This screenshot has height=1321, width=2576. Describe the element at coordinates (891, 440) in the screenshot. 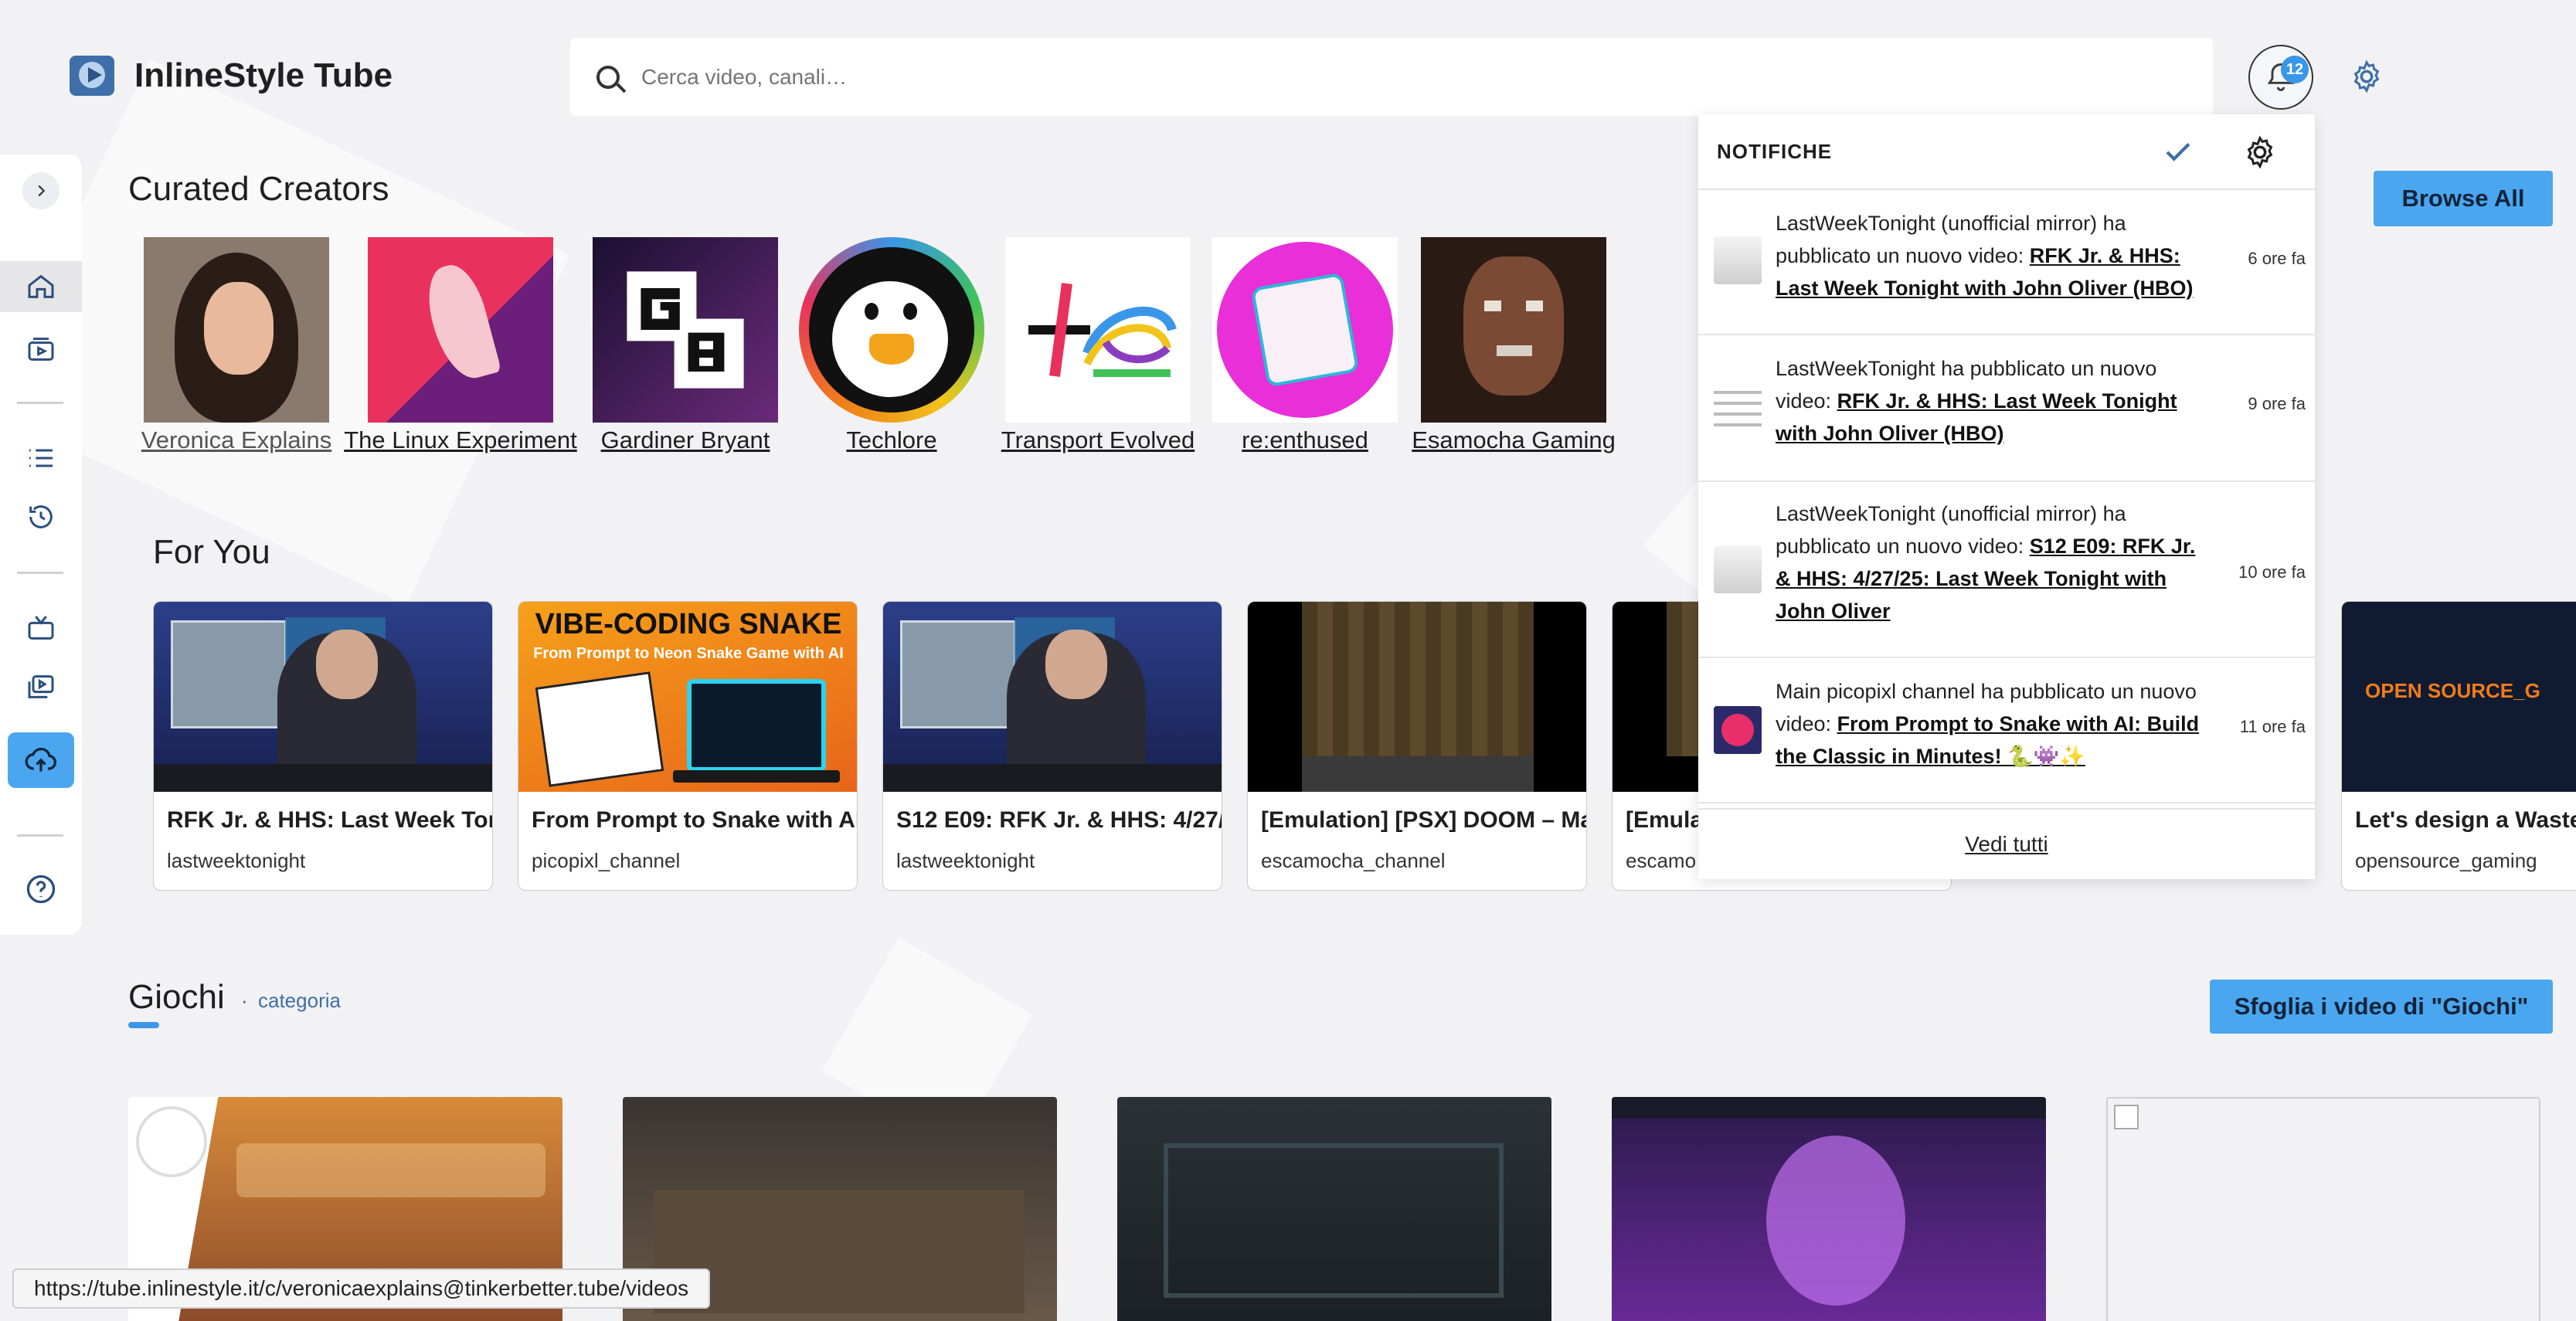

I see `creator-name: Techlore` at that location.